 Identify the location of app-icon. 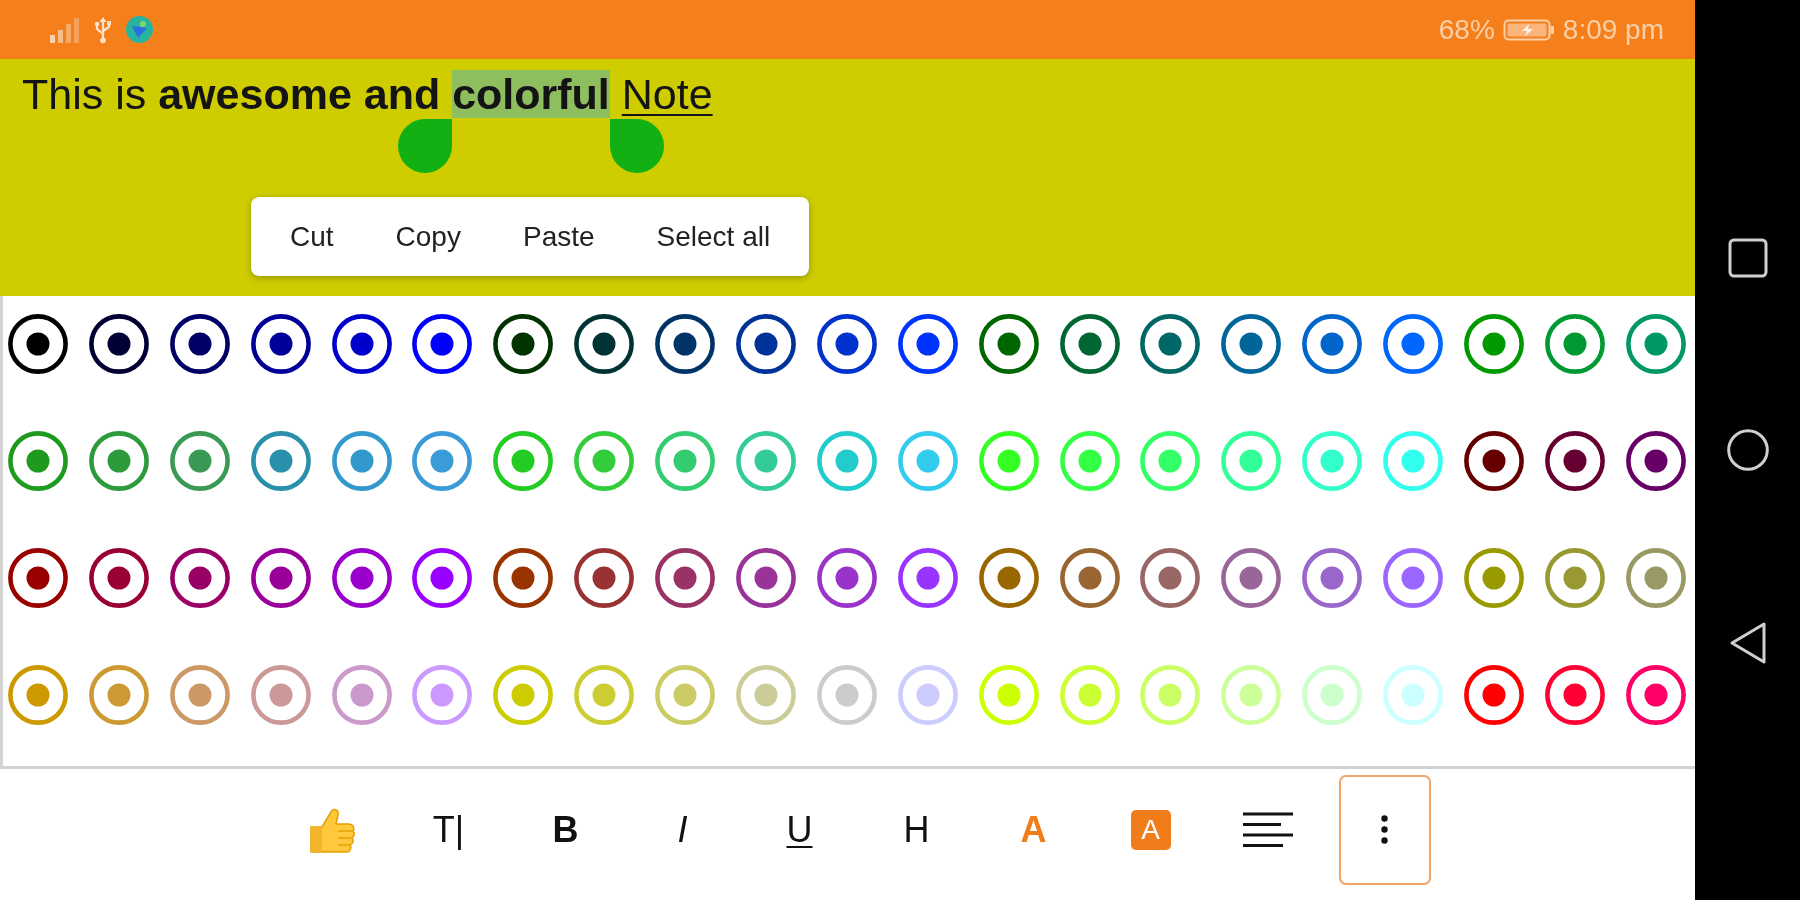
(139, 29).